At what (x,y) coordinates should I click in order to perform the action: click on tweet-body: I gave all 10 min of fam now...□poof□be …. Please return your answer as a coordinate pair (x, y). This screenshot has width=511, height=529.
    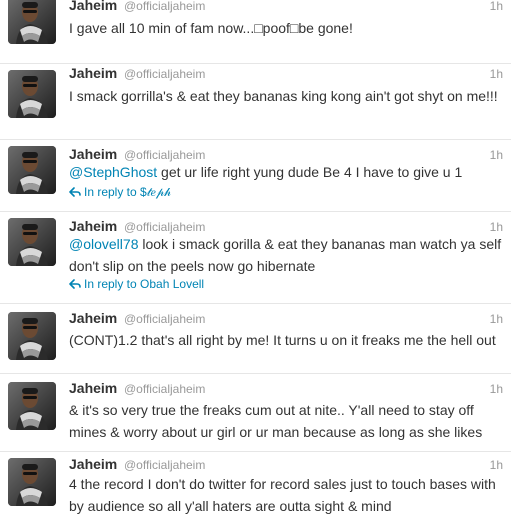
    Looking at the image, I should click on (211, 28).